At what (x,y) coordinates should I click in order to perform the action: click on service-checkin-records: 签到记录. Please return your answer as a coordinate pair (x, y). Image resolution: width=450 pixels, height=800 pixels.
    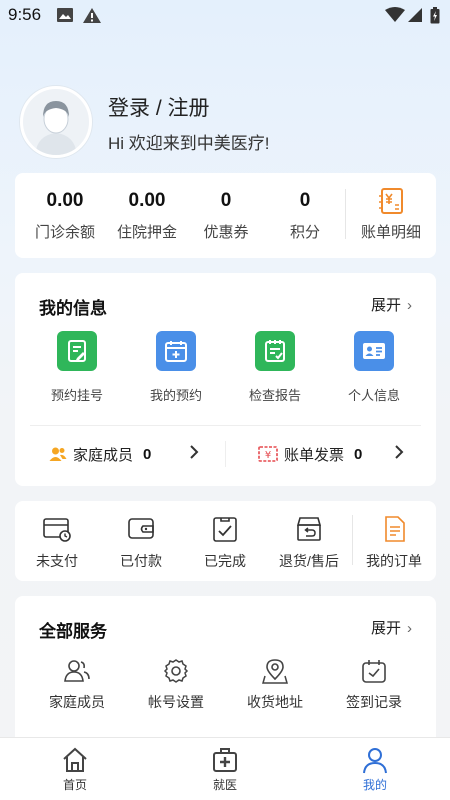
    Looking at the image, I should click on (374, 685).